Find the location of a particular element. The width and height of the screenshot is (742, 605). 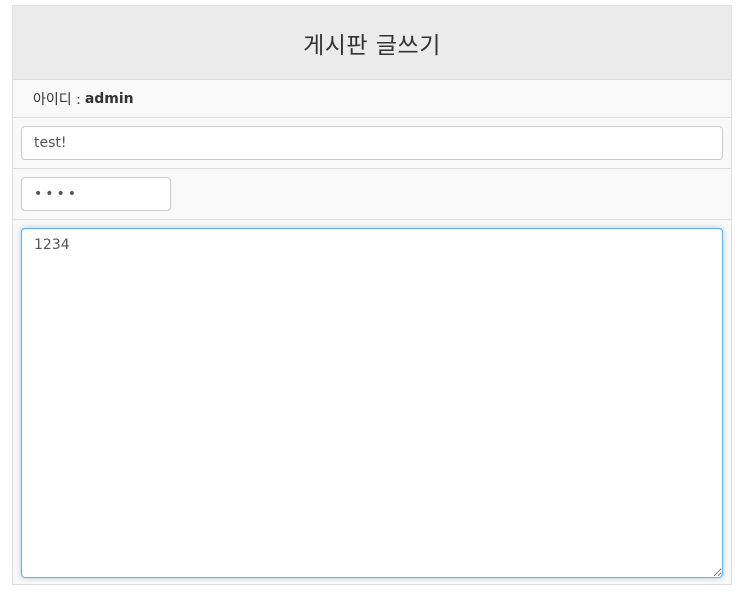

user-id-value: admin is located at coordinates (109, 98).